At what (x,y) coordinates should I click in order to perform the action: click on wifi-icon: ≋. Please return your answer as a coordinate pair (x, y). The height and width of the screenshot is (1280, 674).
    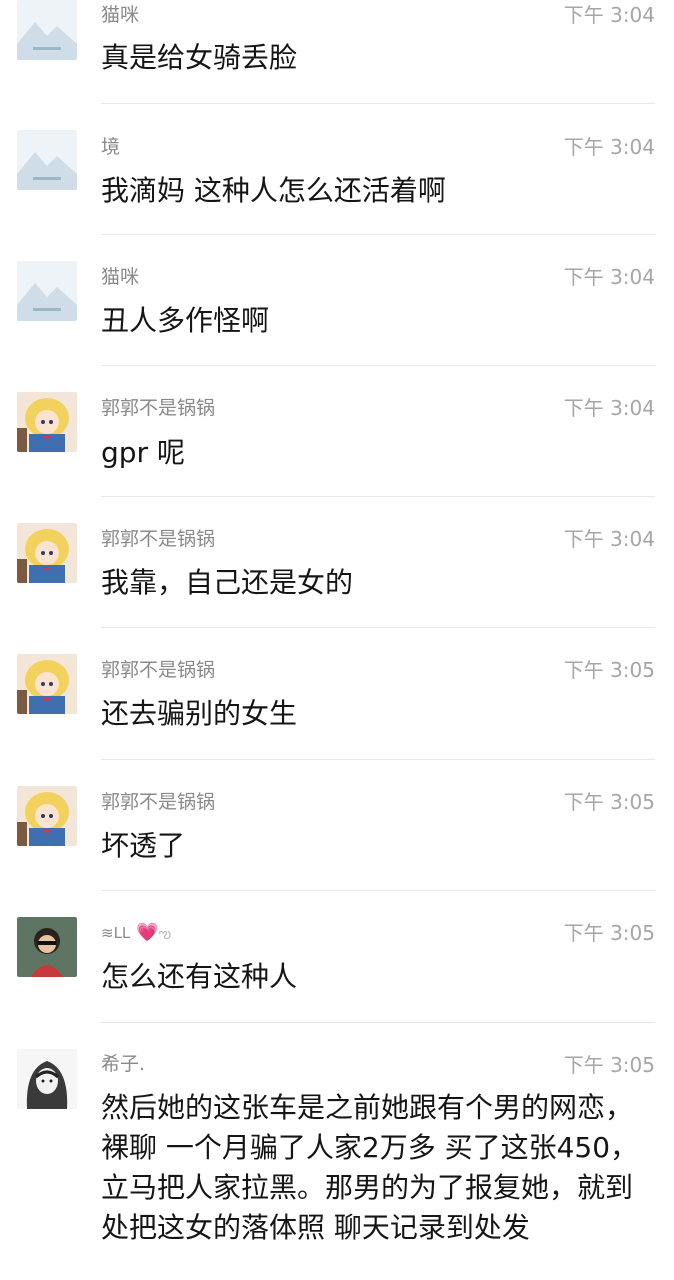
    Looking at the image, I should click on (107, 933).